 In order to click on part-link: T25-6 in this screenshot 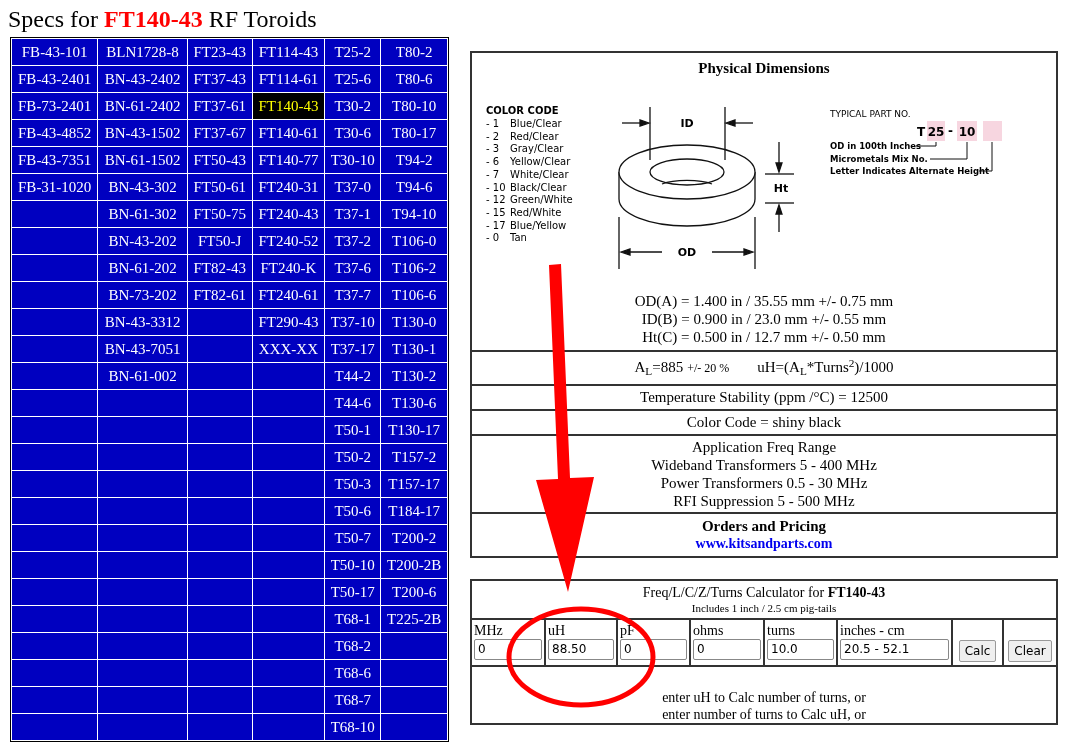, I will do `click(353, 79)`.